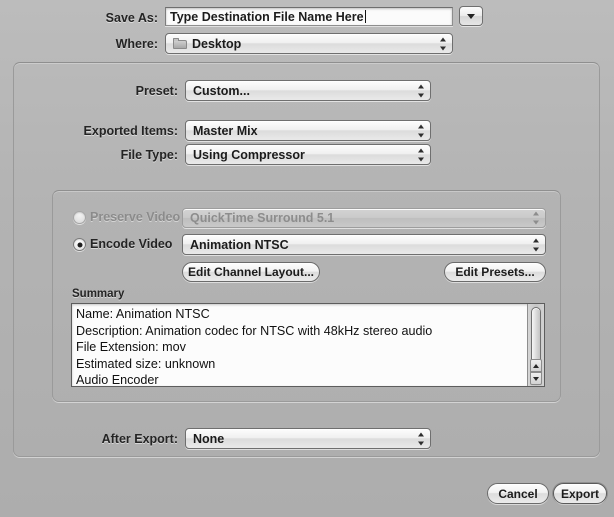 The width and height of the screenshot is (614, 517). What do you see at coordinates (143, 314) in the screenshot?
I see `summary-line: Name: Animation NTSC` at bounding box center [143, 314].